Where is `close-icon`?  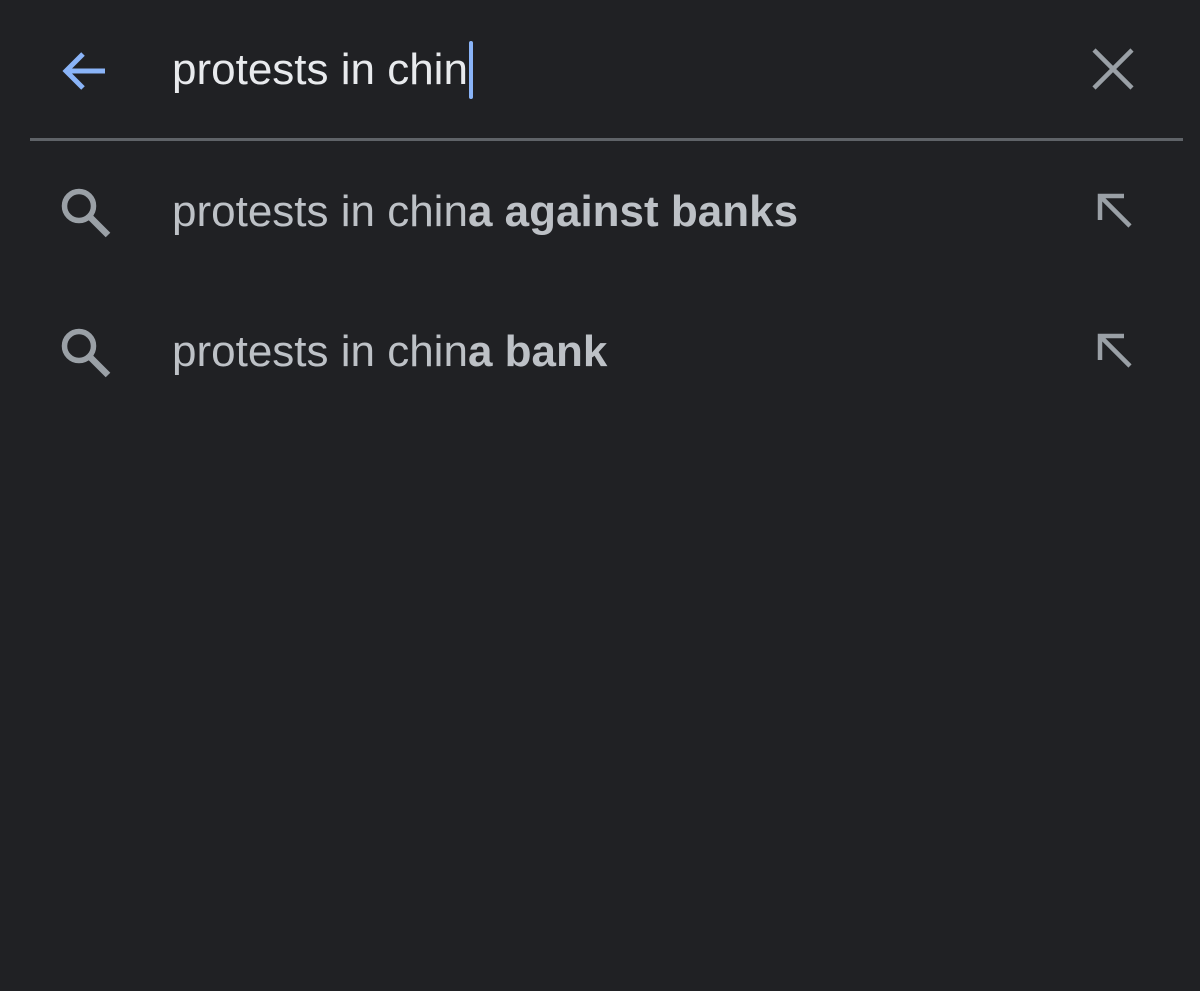
close-icon is located at coordinates (1113, 69).